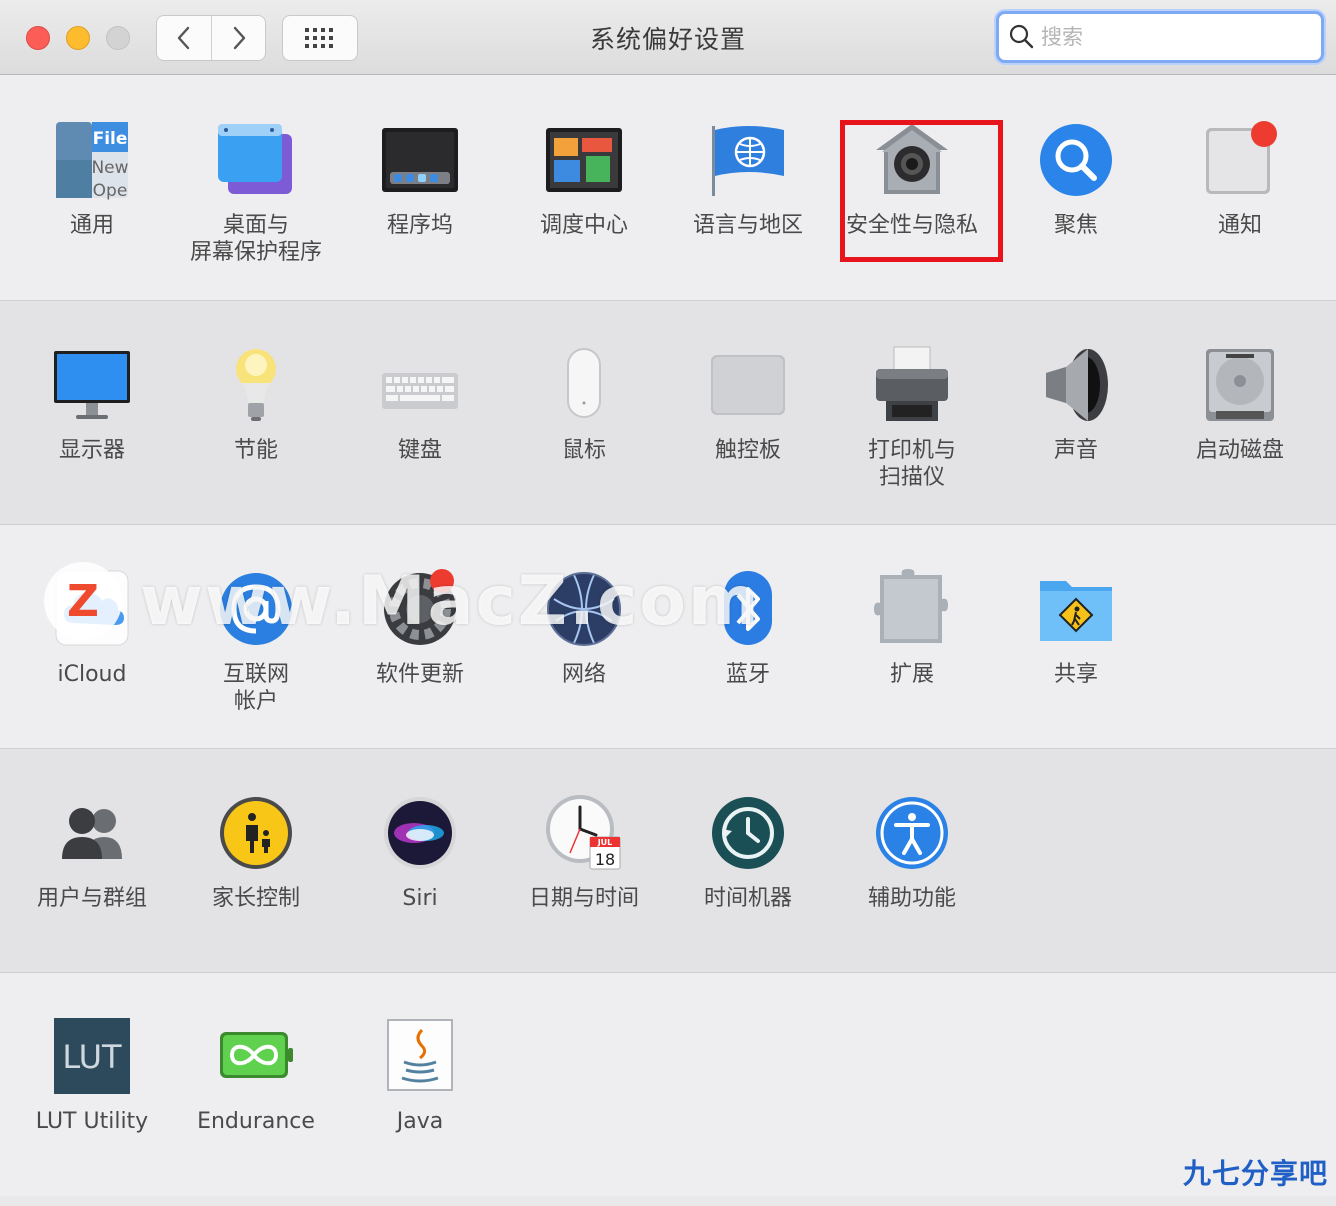 The width and height of the screenshot is (1336, 1206). I want to click on general-file-text: File, so click(110, 139).